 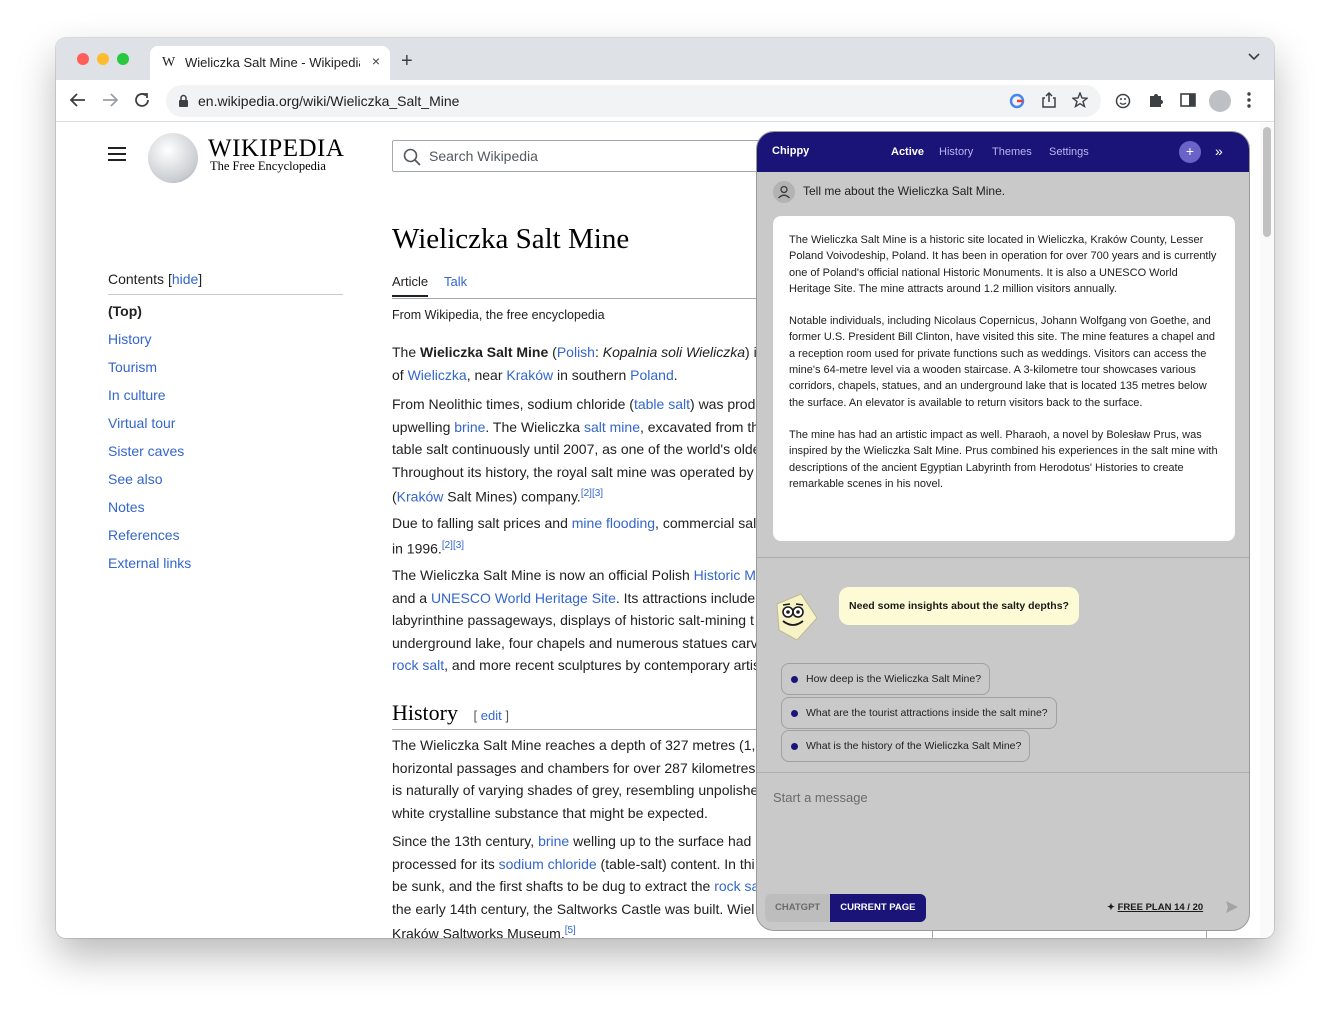 I want to click on suggestion-chip-depth: How deep is the Wieliczka Salt Mine?, so click(x=886, y=679).